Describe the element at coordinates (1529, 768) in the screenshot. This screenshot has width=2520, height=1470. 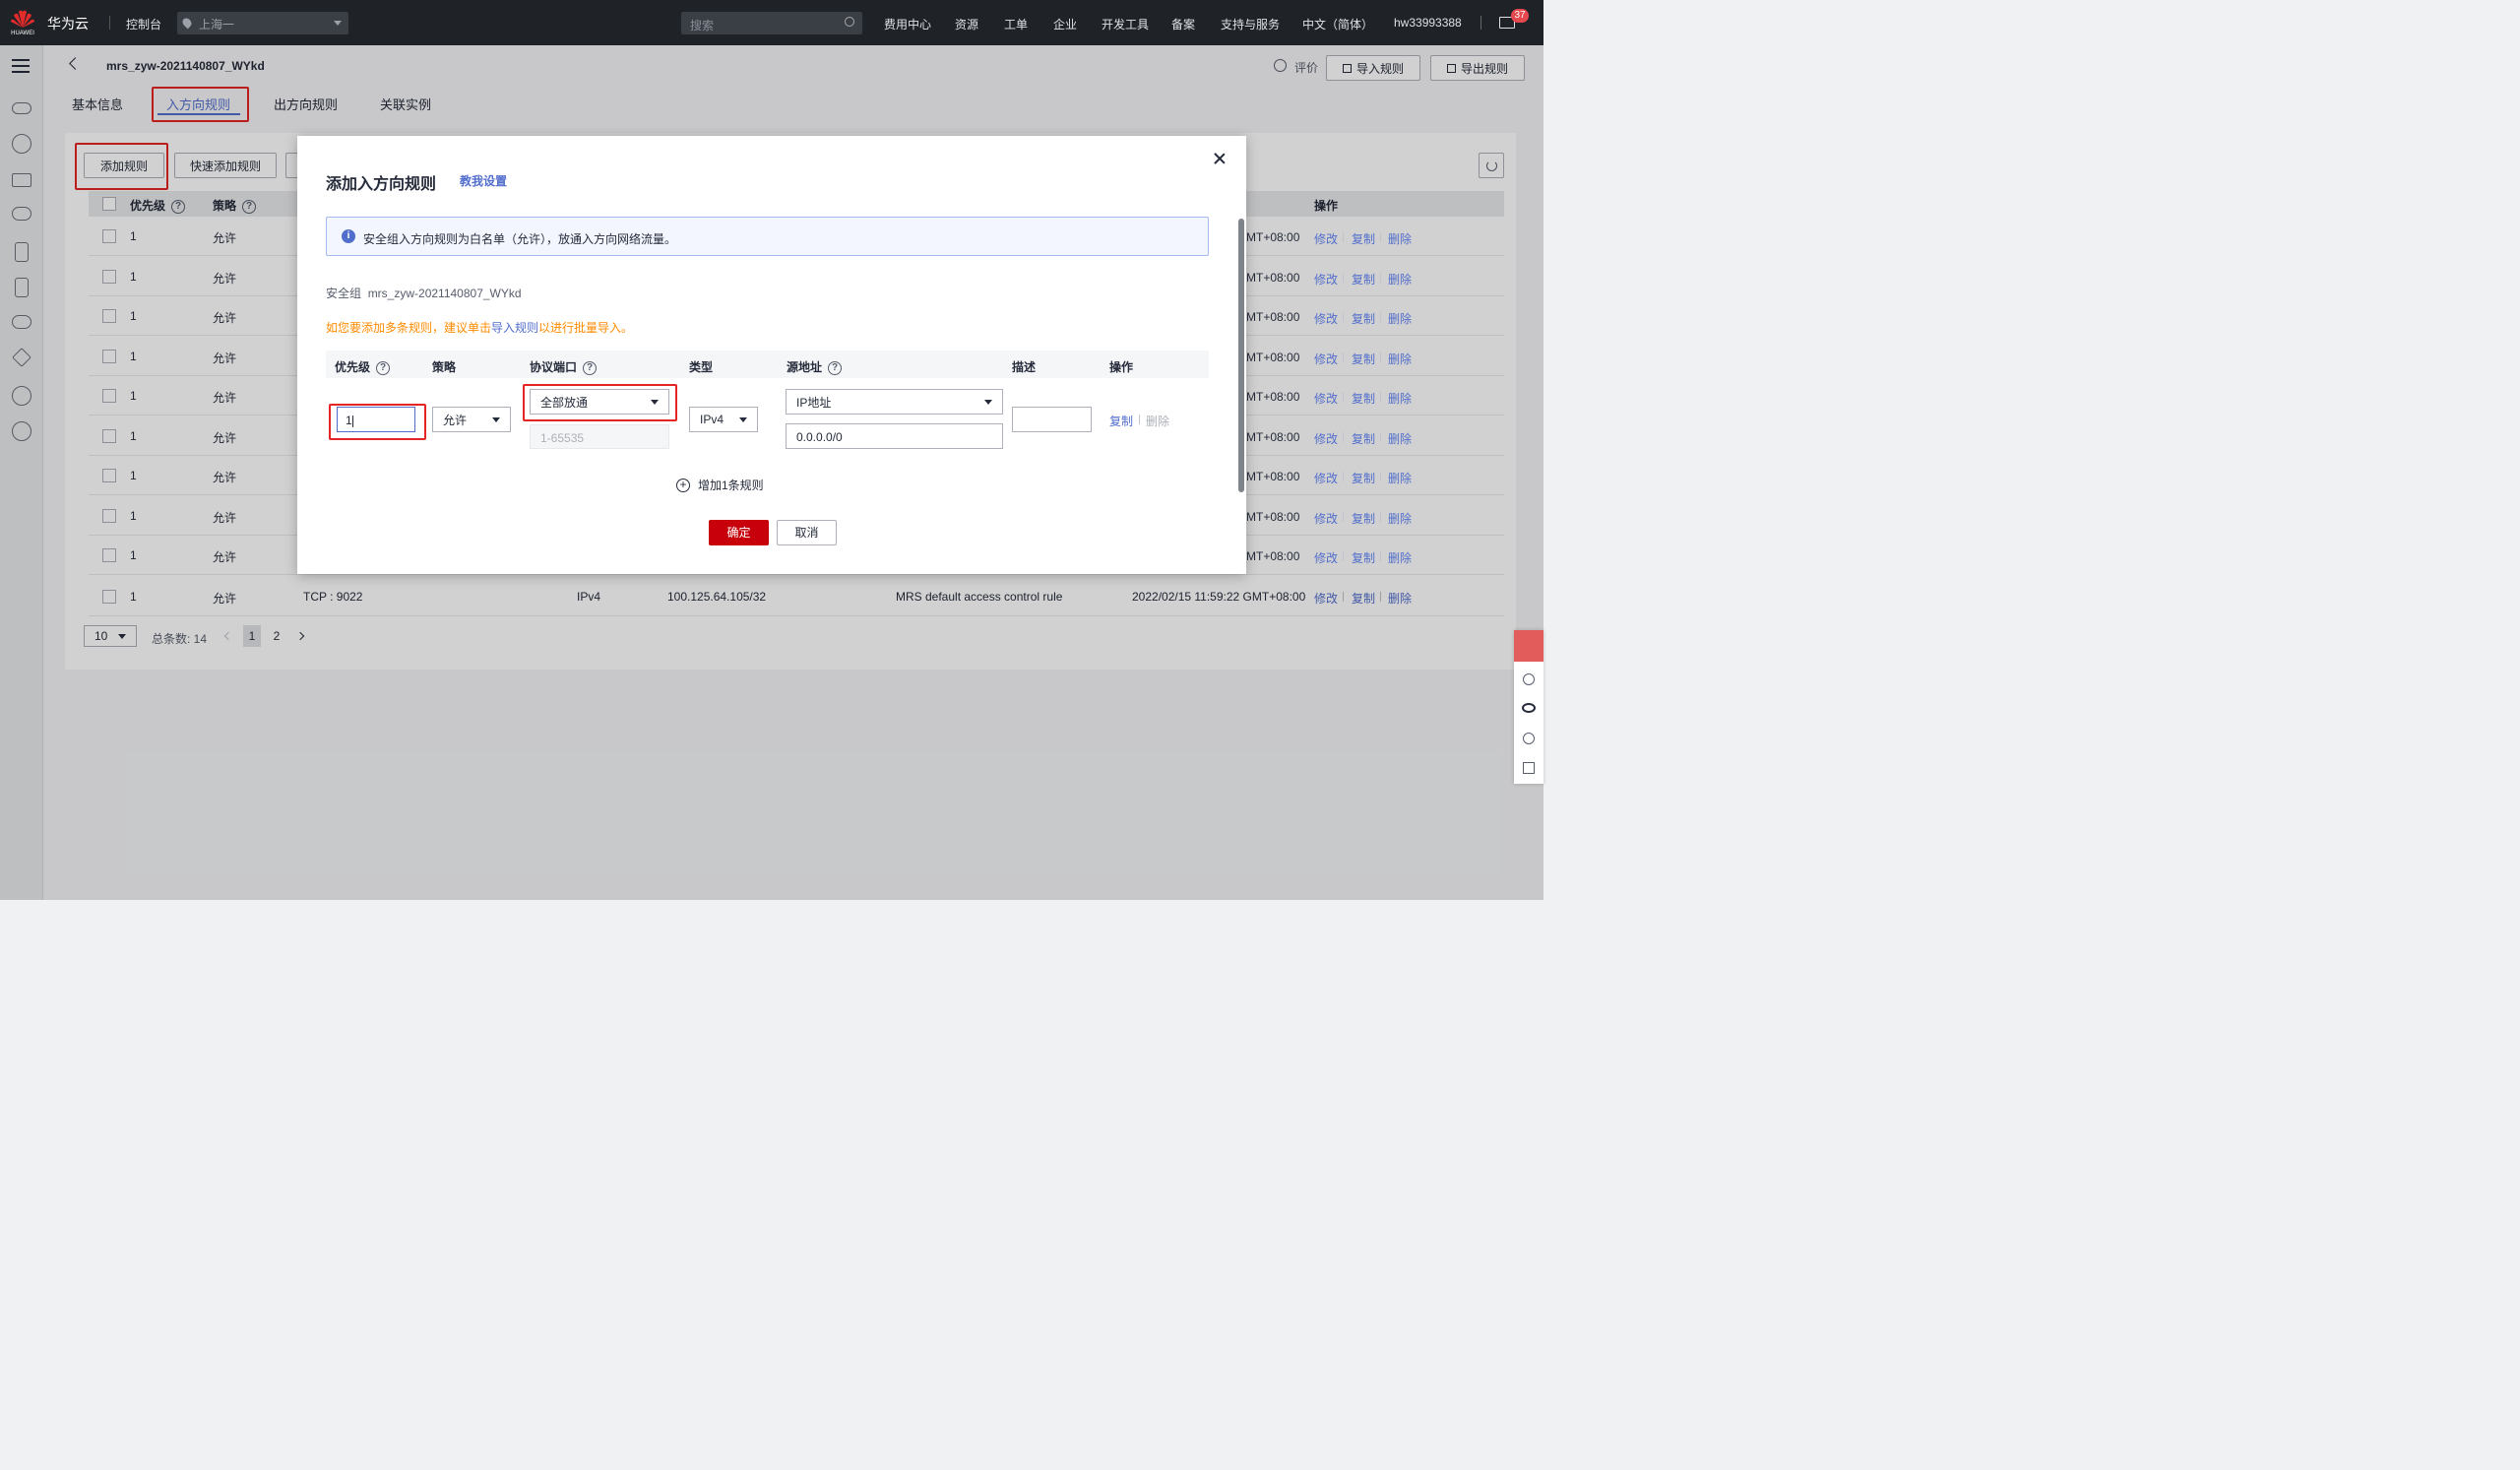
I see `feedback-checklist-icon` at that location.